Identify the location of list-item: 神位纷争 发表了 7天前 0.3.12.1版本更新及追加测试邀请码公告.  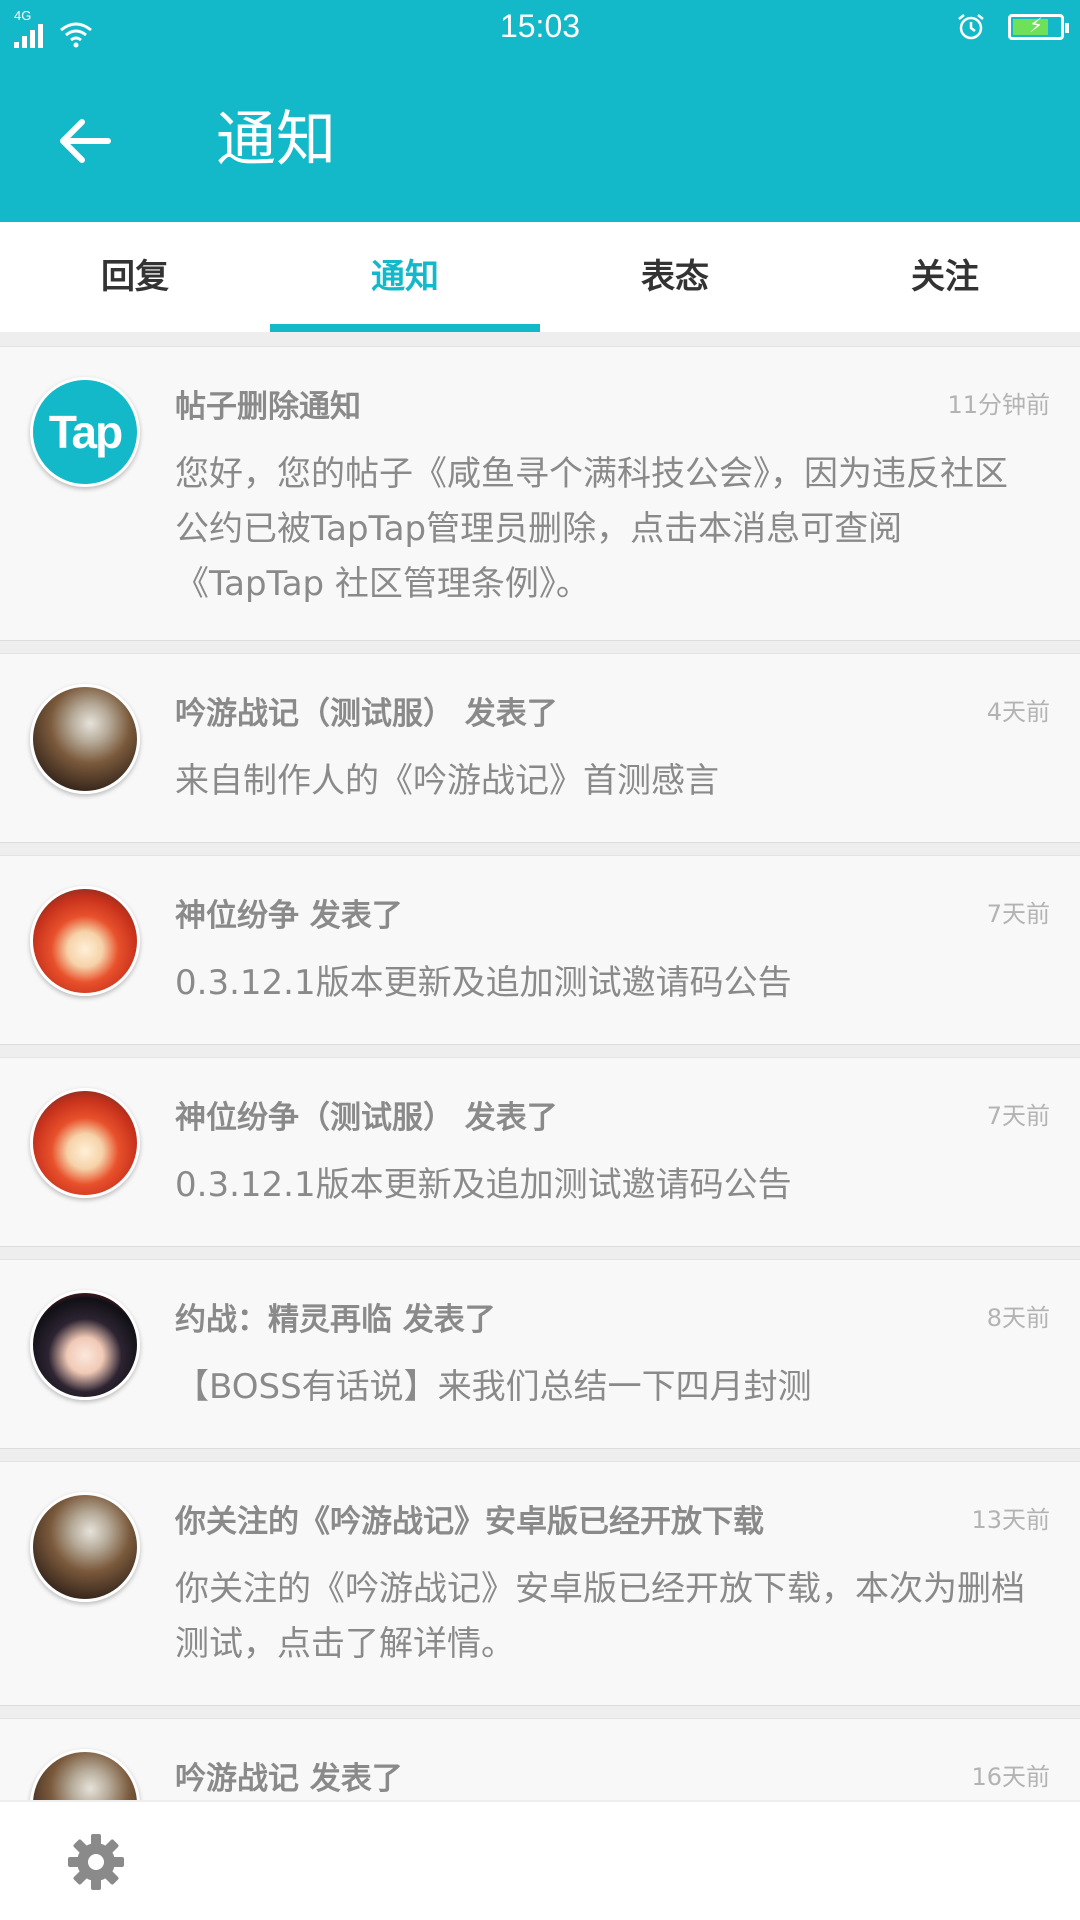
(540, 950).